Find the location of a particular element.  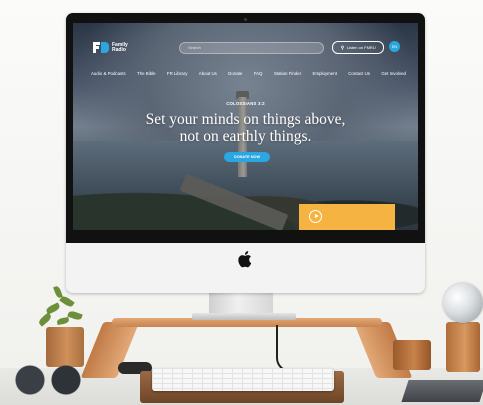

search-bar is located at coordinates (251, 48).